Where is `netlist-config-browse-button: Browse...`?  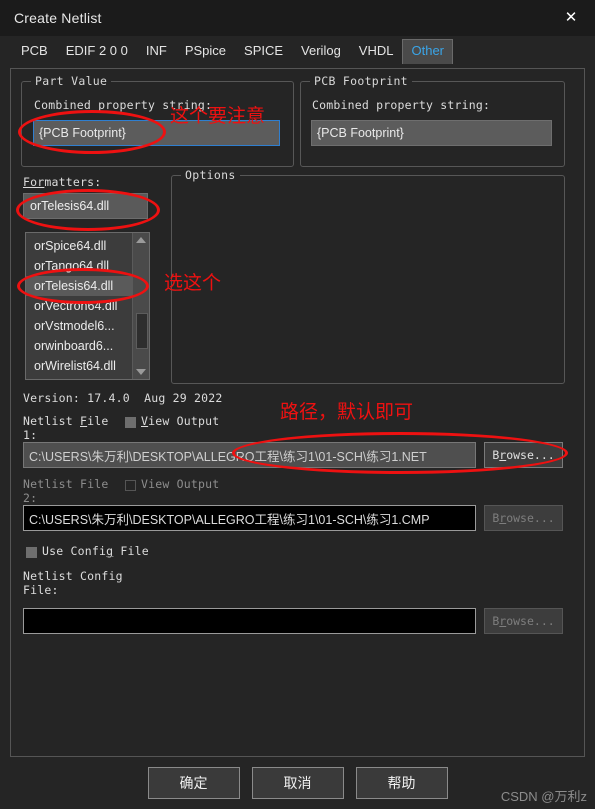
netlist-config-browse-button: Browse... is located at coordinates (523, 621).